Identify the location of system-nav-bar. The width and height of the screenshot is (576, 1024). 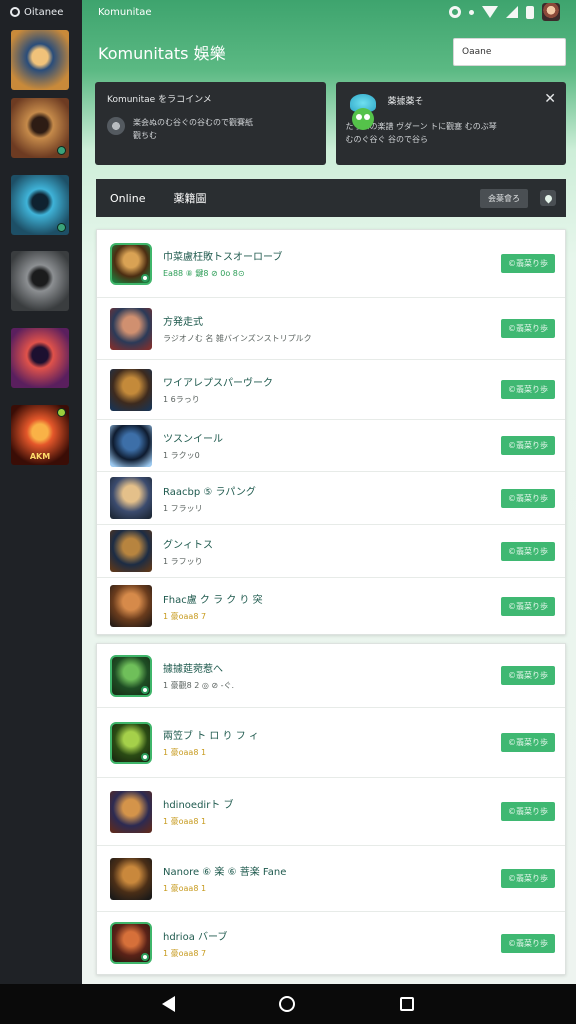
(288, 1004).